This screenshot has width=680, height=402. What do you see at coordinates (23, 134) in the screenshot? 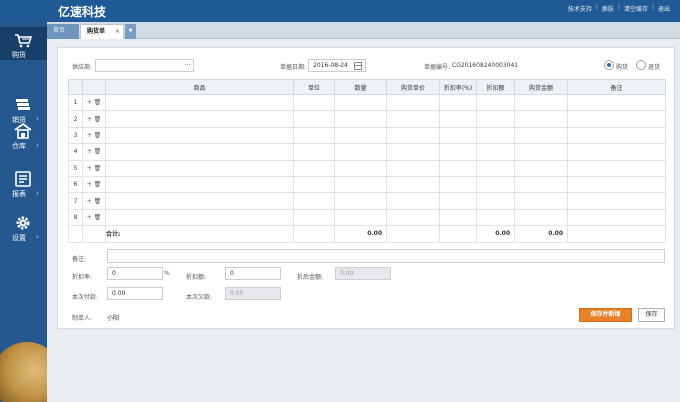
I see `sidebar-item-warehouse: 仓库 ›` at bounding box center [23, 134].